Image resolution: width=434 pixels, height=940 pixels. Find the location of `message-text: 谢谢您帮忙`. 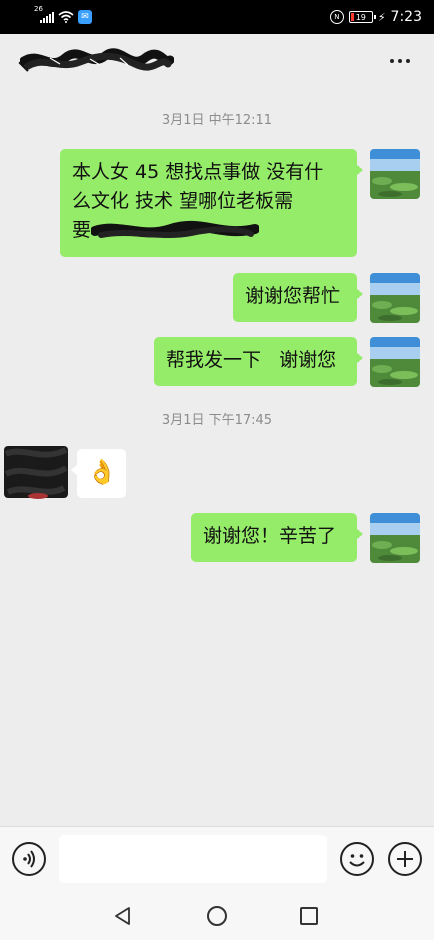

message-text: 谢谢您帮忙 is located at coordinates (293, 296).